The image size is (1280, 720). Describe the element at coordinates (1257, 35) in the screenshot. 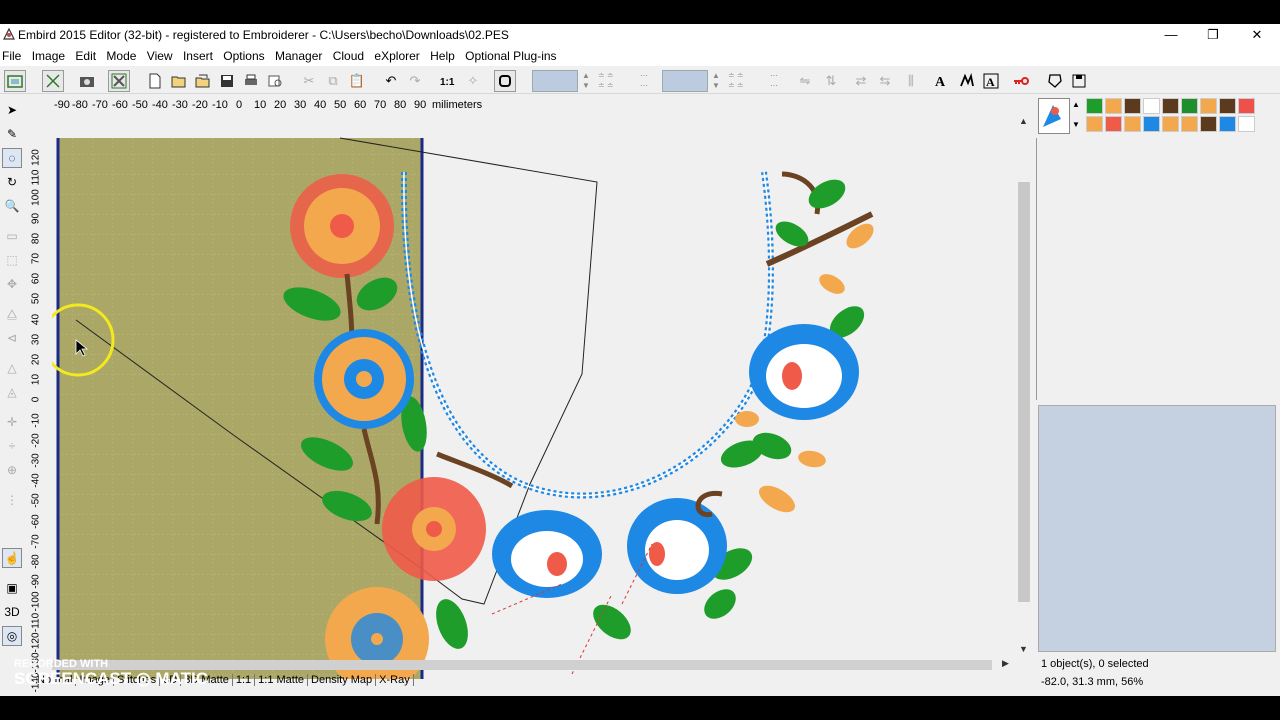

I see `close-button: ✕` at that location.